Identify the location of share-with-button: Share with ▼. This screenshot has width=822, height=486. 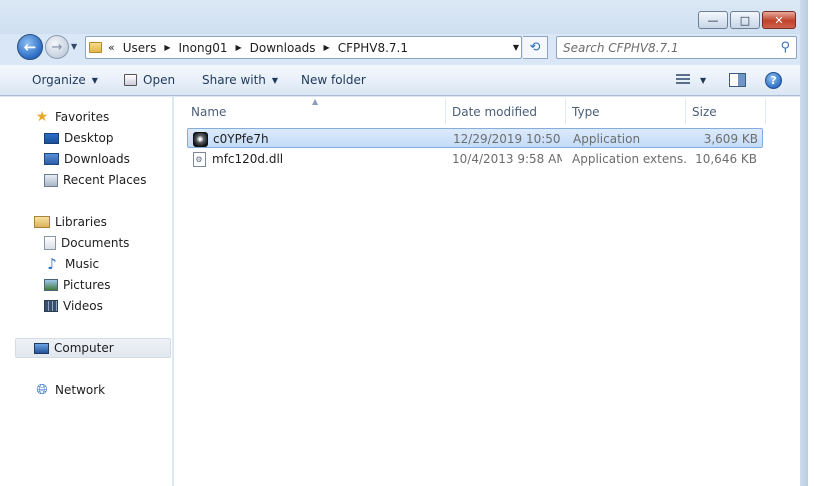
(240, 80).